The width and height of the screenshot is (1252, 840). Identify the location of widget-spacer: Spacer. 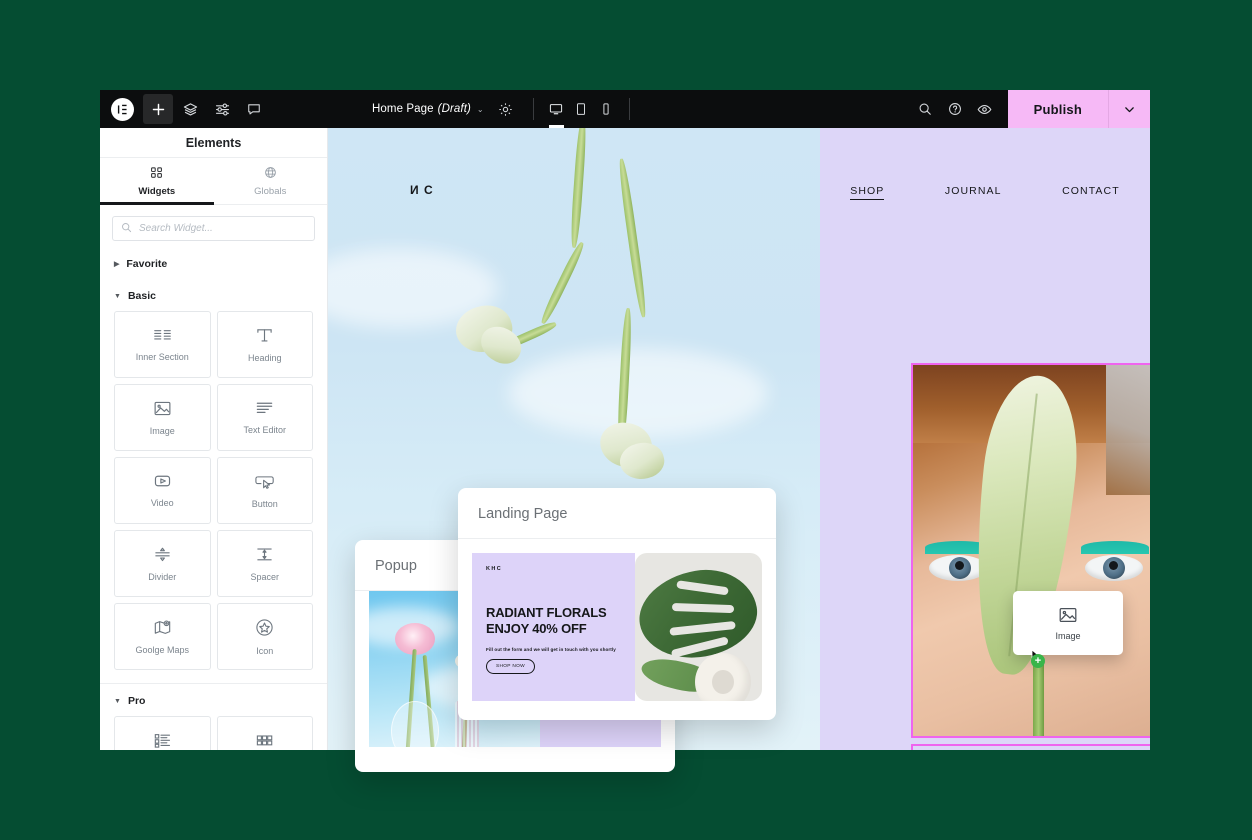
(264, 563).